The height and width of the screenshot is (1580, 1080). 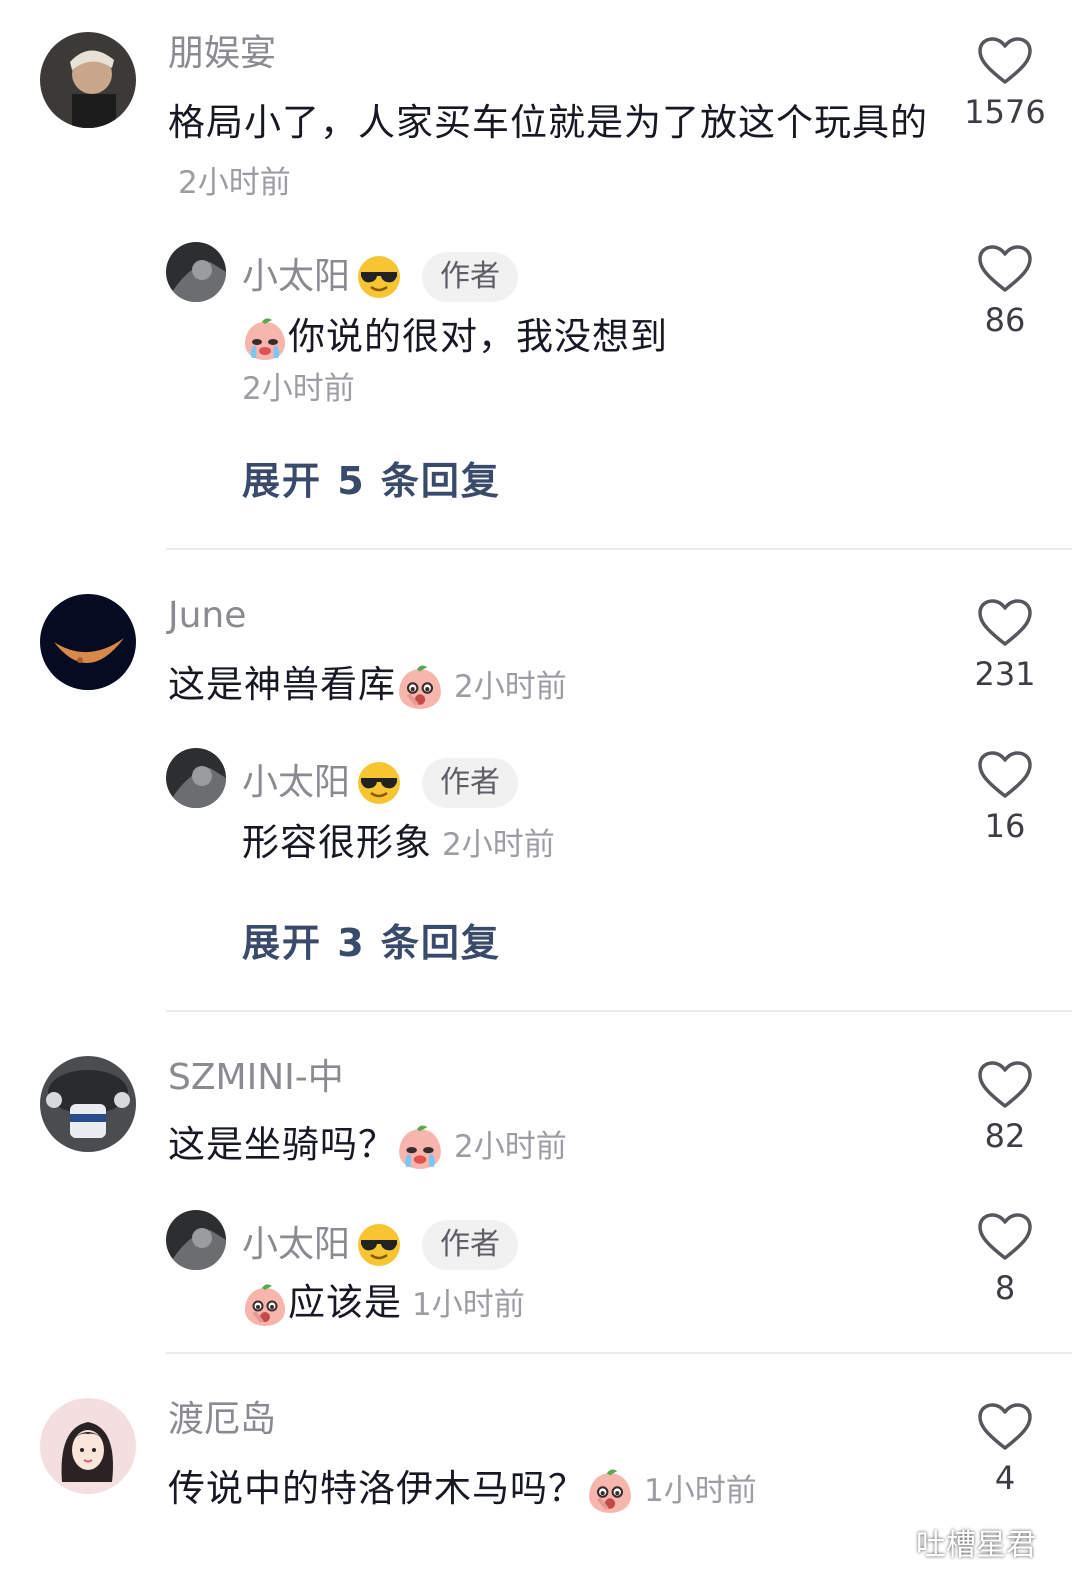 What do you see at coordinates (256, 1078) in the screenshot?
I see `comment-username: SZMINI-中` at bounding box center [256, 1078].